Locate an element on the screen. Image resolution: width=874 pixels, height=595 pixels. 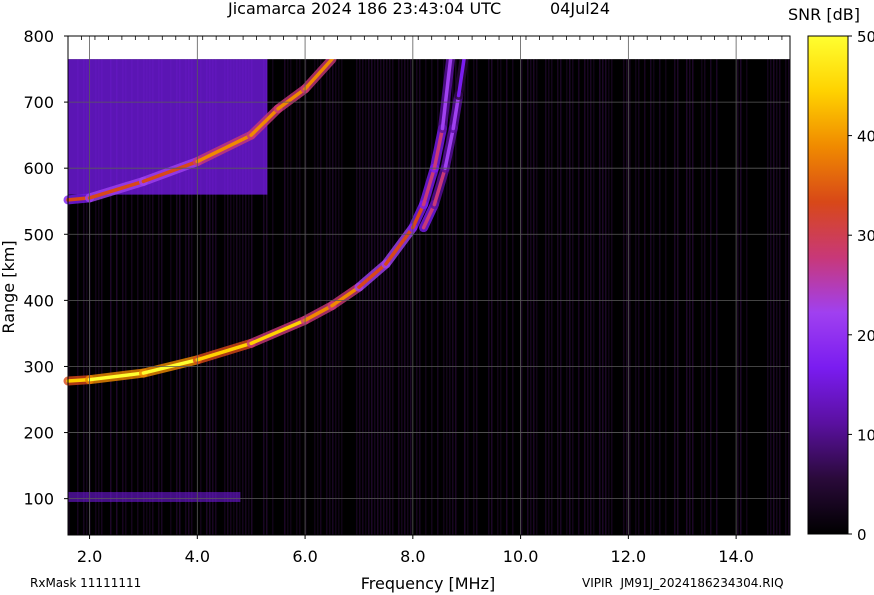
plot-white-band is located at coordinates (429, 48).